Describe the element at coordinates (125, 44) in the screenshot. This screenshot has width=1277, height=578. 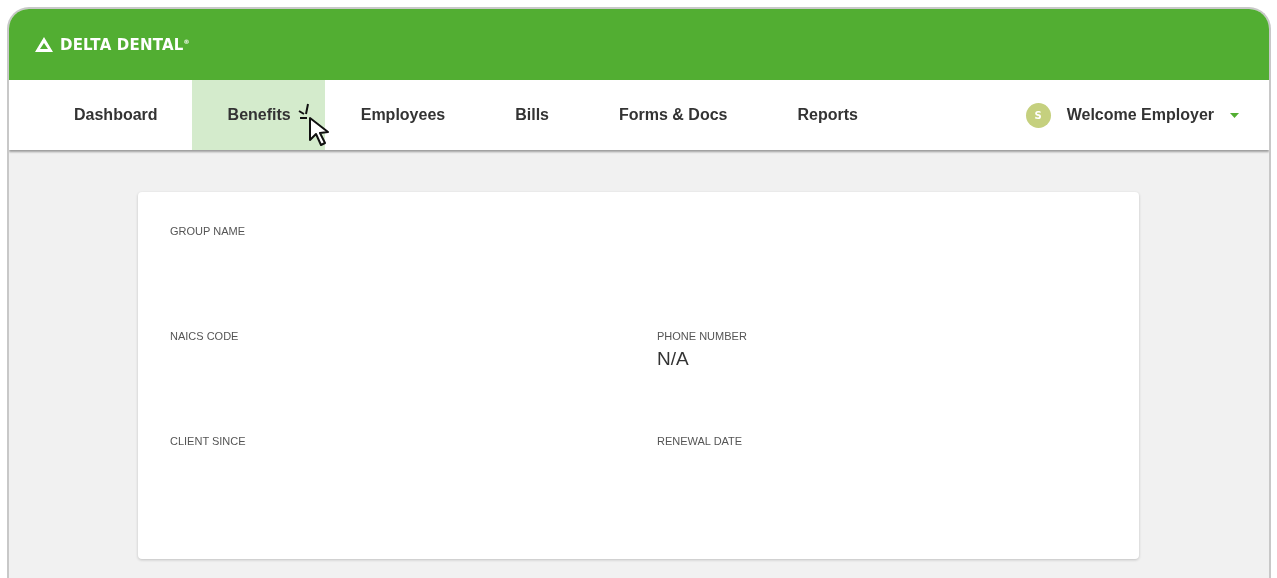
I see `logo-text: DELTA DENTAL$^{®}$` at that location.